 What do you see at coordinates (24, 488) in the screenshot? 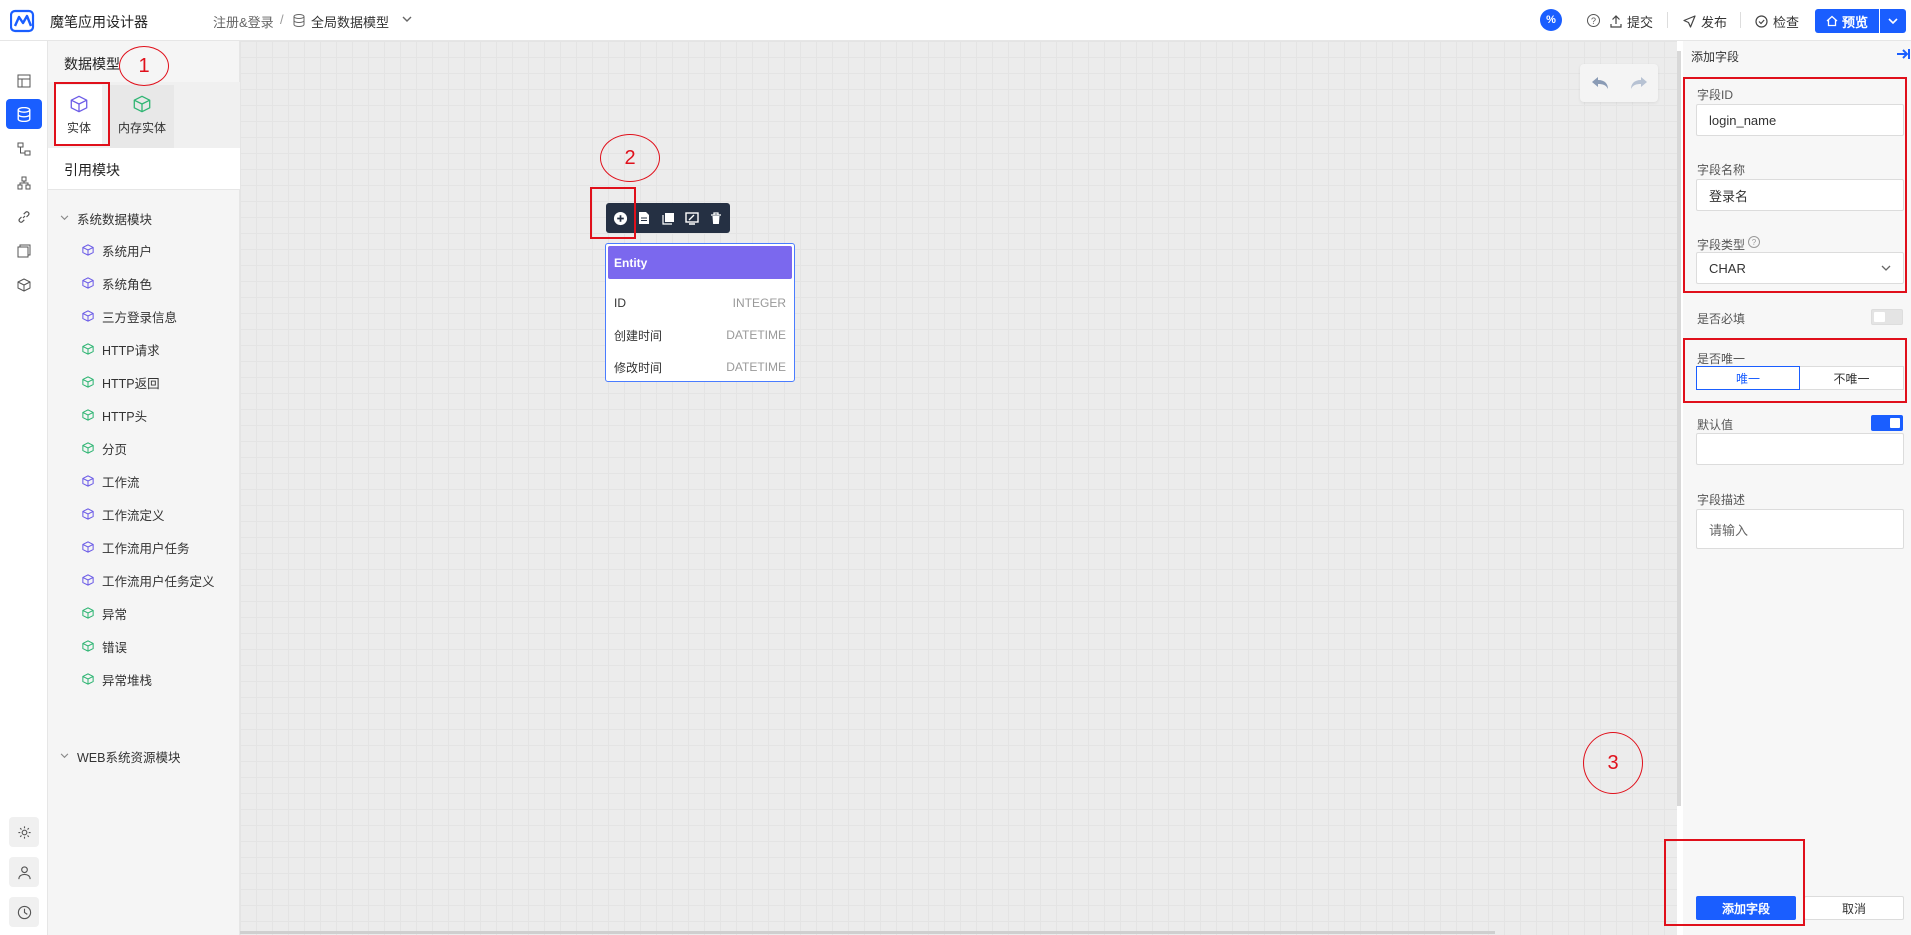
I see `left-icon-bar` at bounding box center [24, 488].